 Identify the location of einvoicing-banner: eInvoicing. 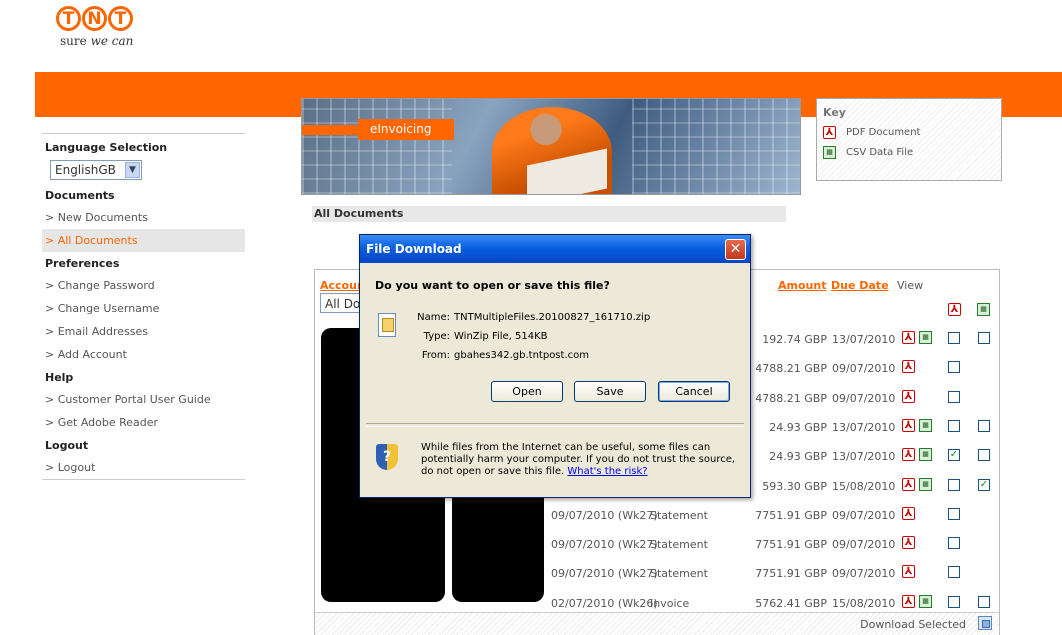
(551, 146).